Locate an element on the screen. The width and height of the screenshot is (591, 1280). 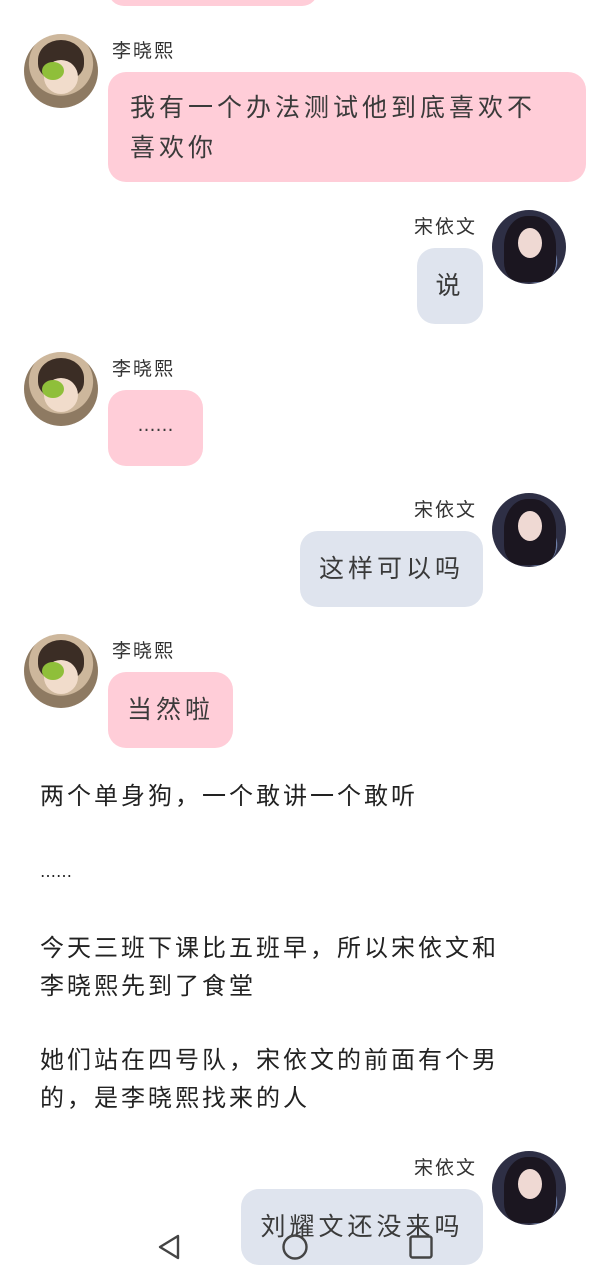
narration-text: 两个单身狗，一个敢讲一个敢听 is located at coordinates (229, 796).